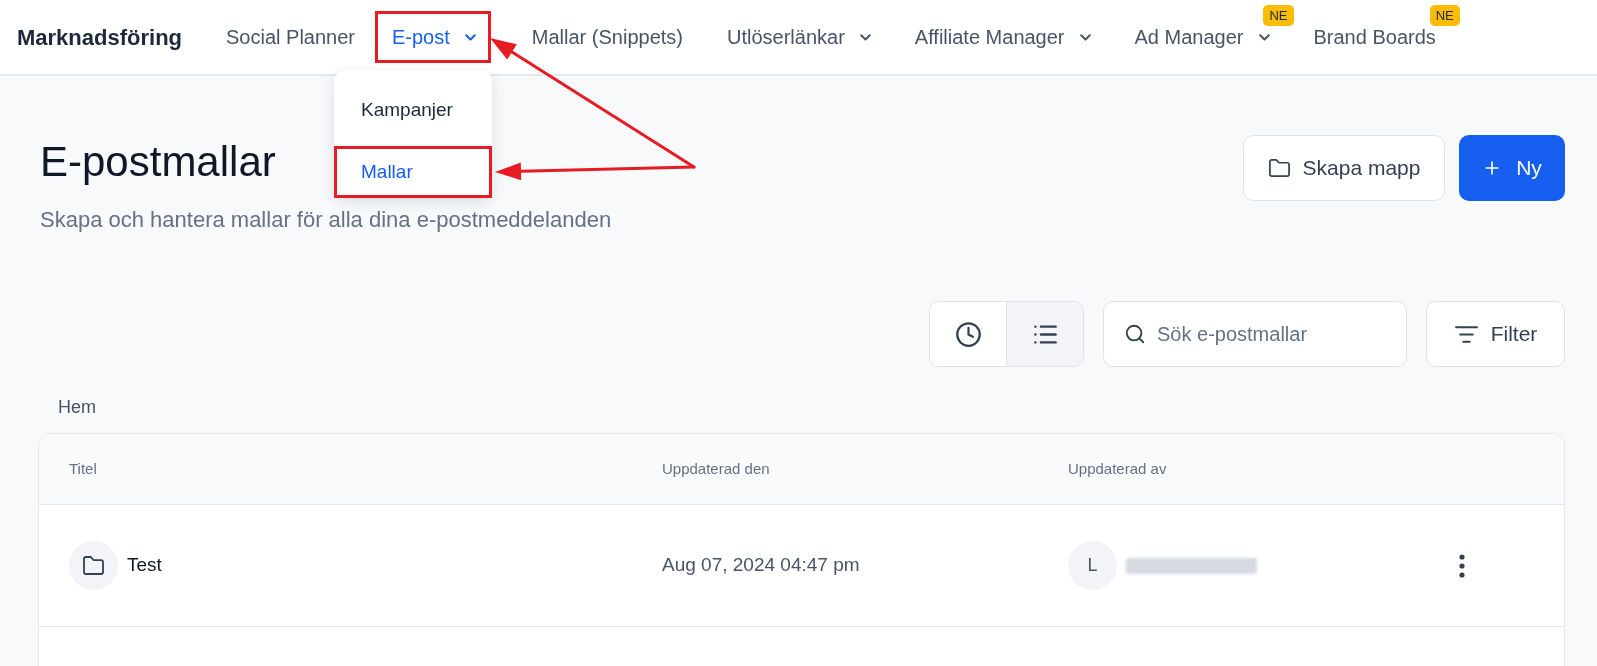 The image size is (1597, 666). What do you see at coordinates (1002, 37) in the screenshot?
I see `nav-tab: Affiliate Manager` at bounding box center [1002, 37].